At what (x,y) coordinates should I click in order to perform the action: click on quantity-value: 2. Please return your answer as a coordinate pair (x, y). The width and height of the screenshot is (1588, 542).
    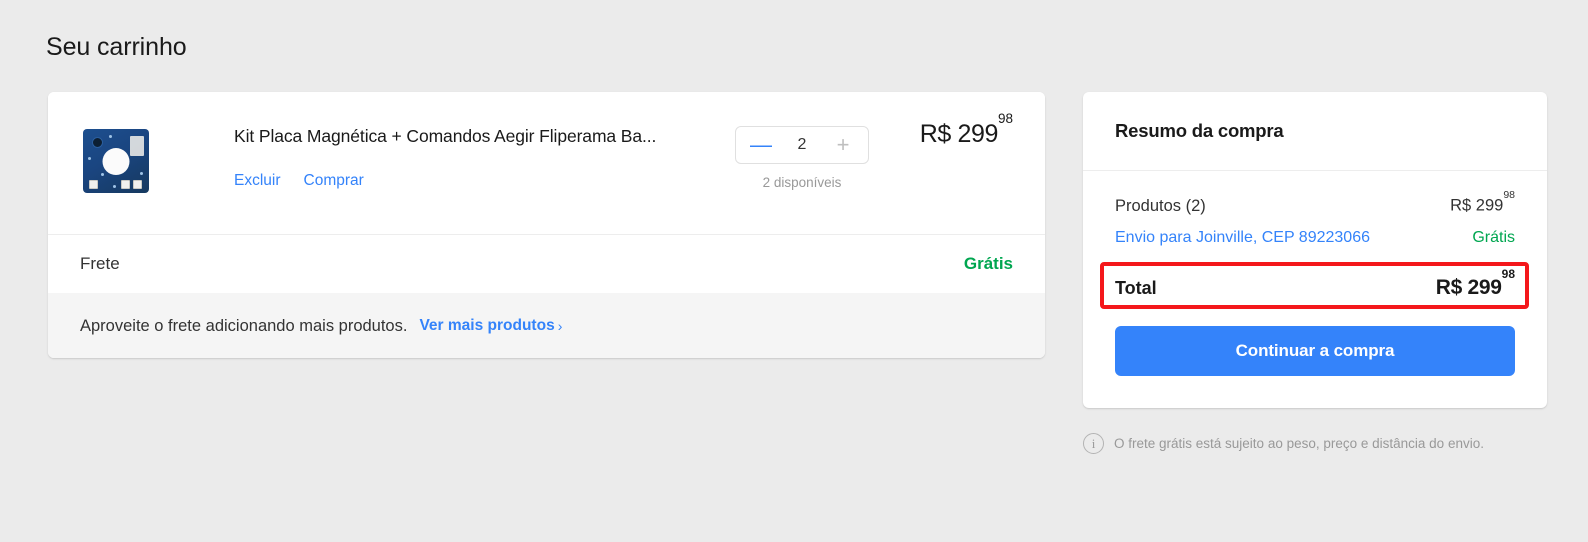
    Looking at the image, I should click on (802, 144).